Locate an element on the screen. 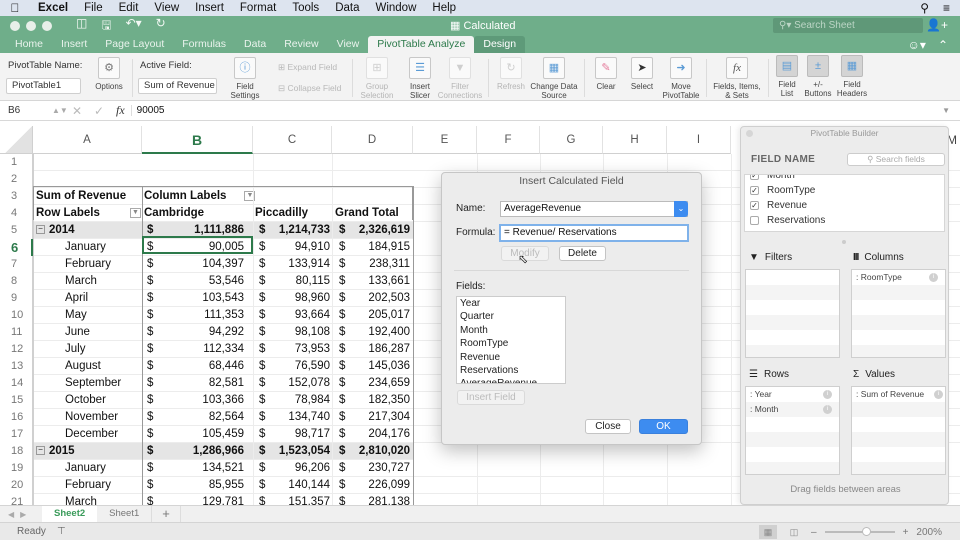  column-header-g: G is located at coordinates (571, 140).